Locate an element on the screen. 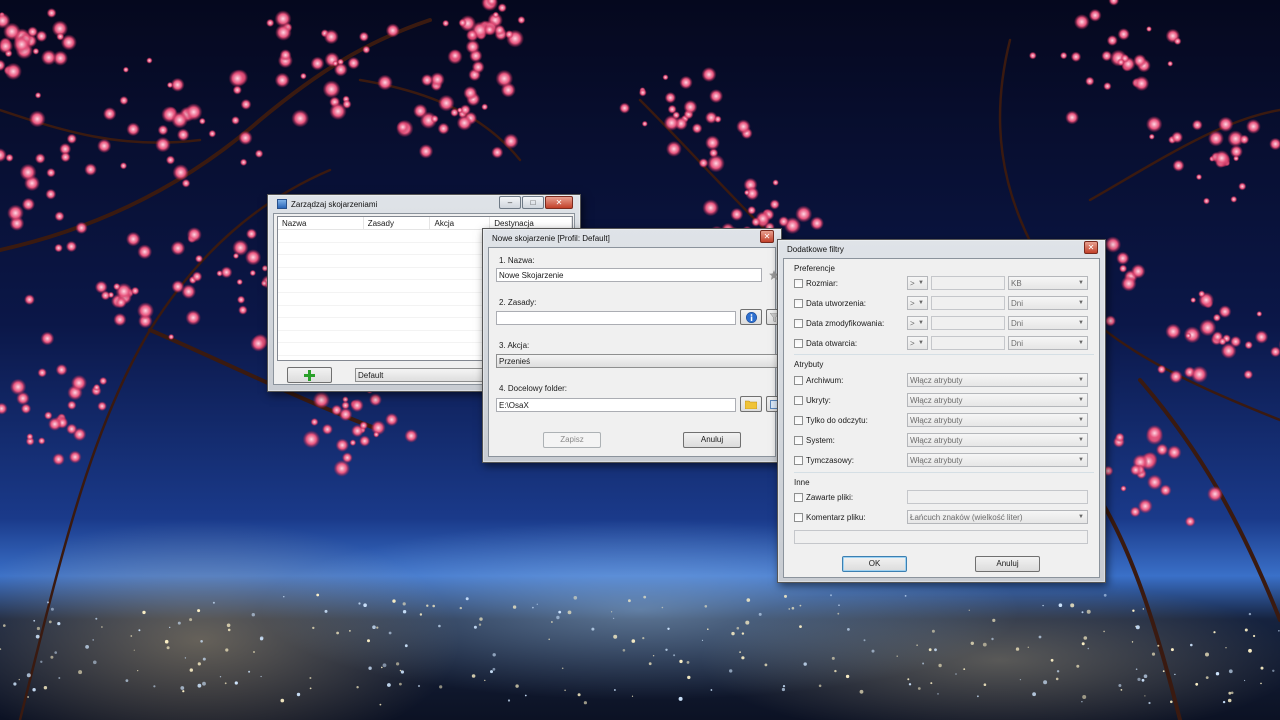 The image size is (1280, 720). size-operator-value: > is located at coordinates (912, 283).